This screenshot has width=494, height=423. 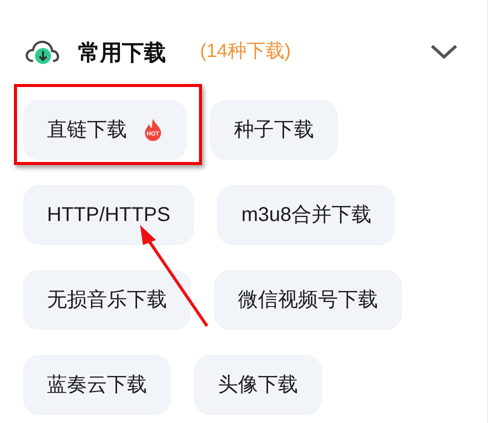 What do you see at coordinates (108, 215) in the screenshot?
I see `download-type-chip: HTTP/HTTPS` at bounding box center [108, 215].